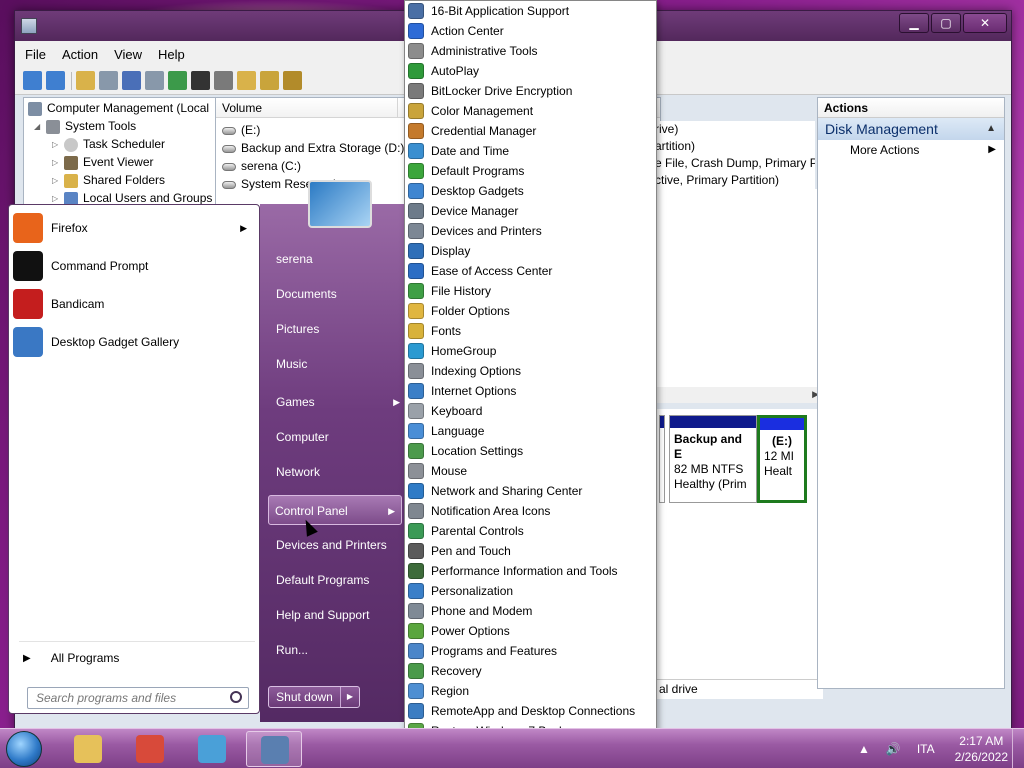 The image size is (1024, 768). Describe the element at coordinates (128, 54) in the screenshot. I see `menu-view: View` at that location.